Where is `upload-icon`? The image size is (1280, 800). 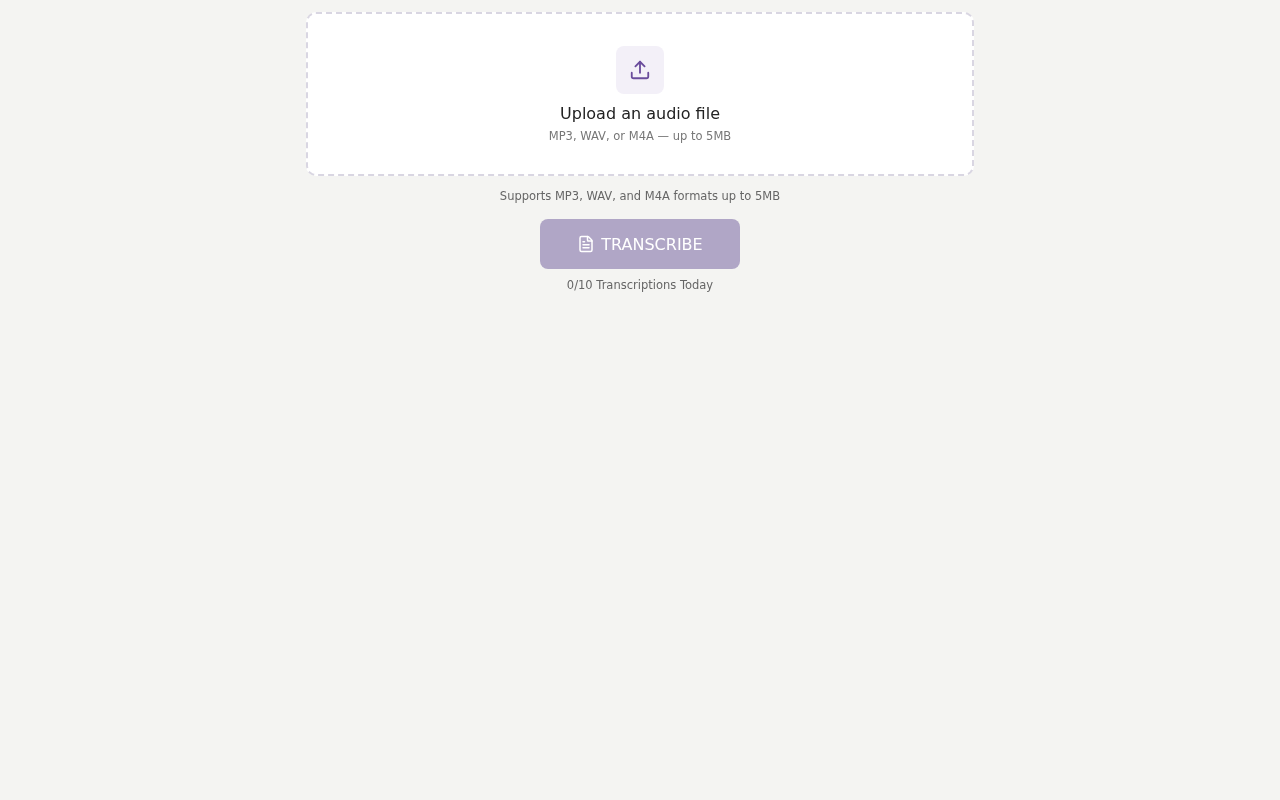 upload-icon is located at coordinates (640, 70).